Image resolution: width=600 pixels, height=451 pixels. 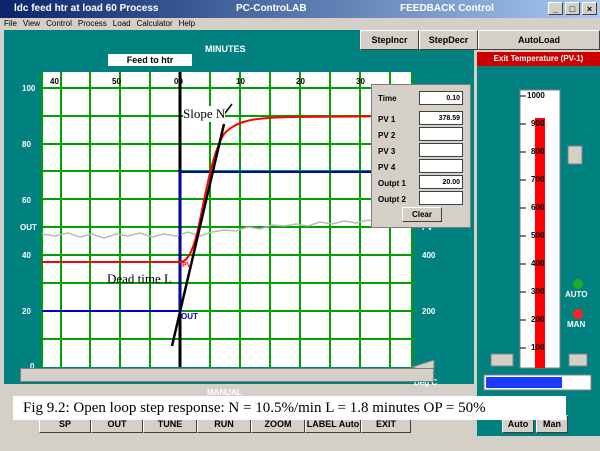 I want to click on pv2-value, so click(x=441, y=134).